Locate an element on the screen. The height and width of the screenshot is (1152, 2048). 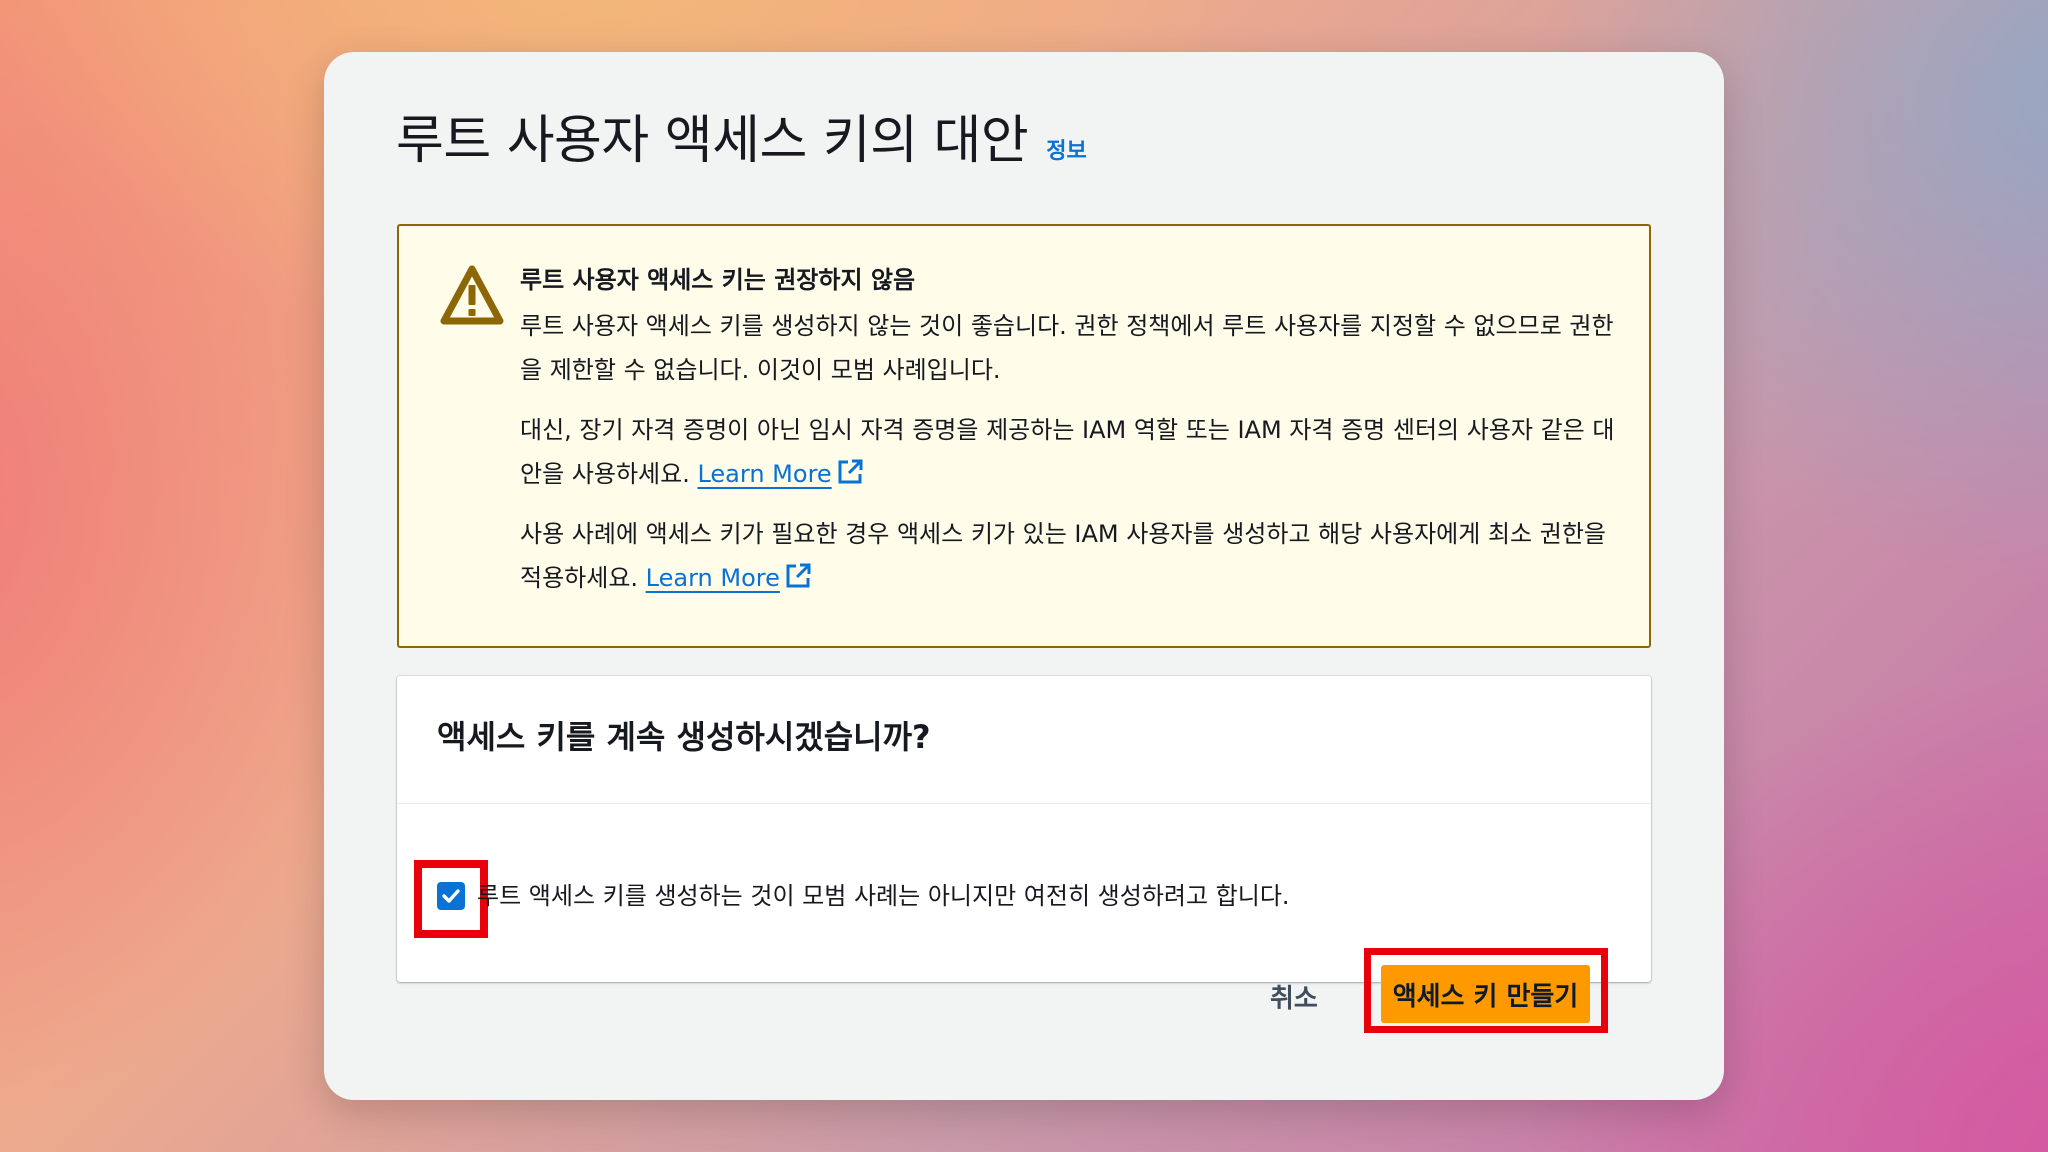
confirmation-title: 액세스 키를 계속 생성하시겠습니까? is located at coordinates (684, 737).